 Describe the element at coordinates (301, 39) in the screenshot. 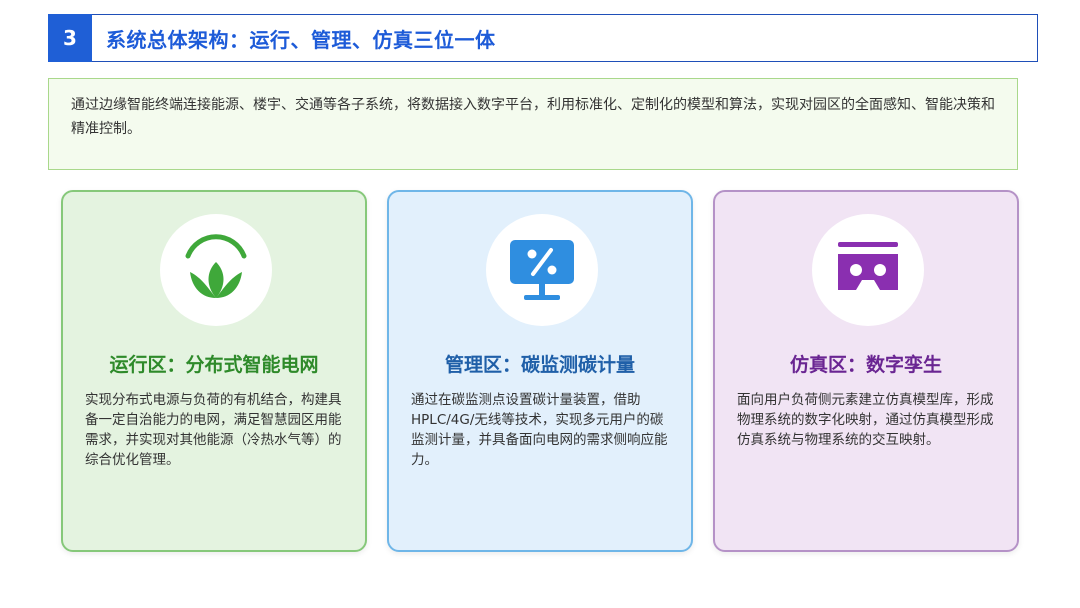

I see `section-title: 系统总体架构：运行、管理、仿真三位一体` at that location.